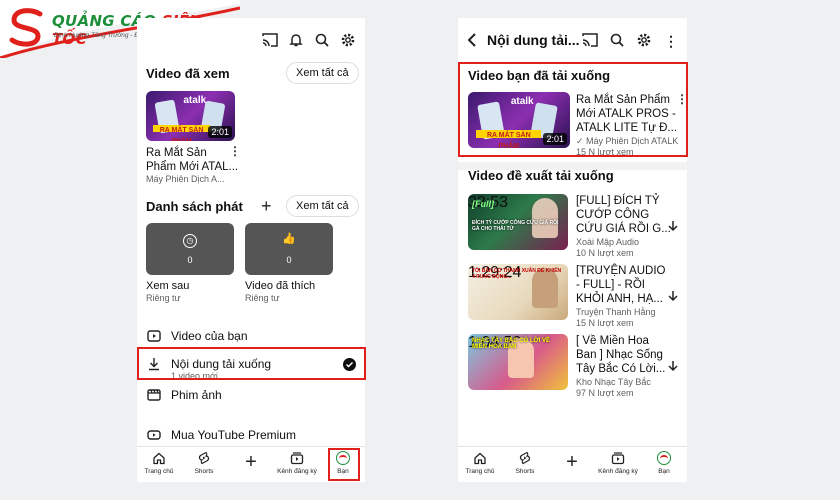 The image size is (840, 500). What do you see at coordinates (280, 286) in the screenshot?
I see `playlist-title: Video đã thích` at bounding box center [280, 286].